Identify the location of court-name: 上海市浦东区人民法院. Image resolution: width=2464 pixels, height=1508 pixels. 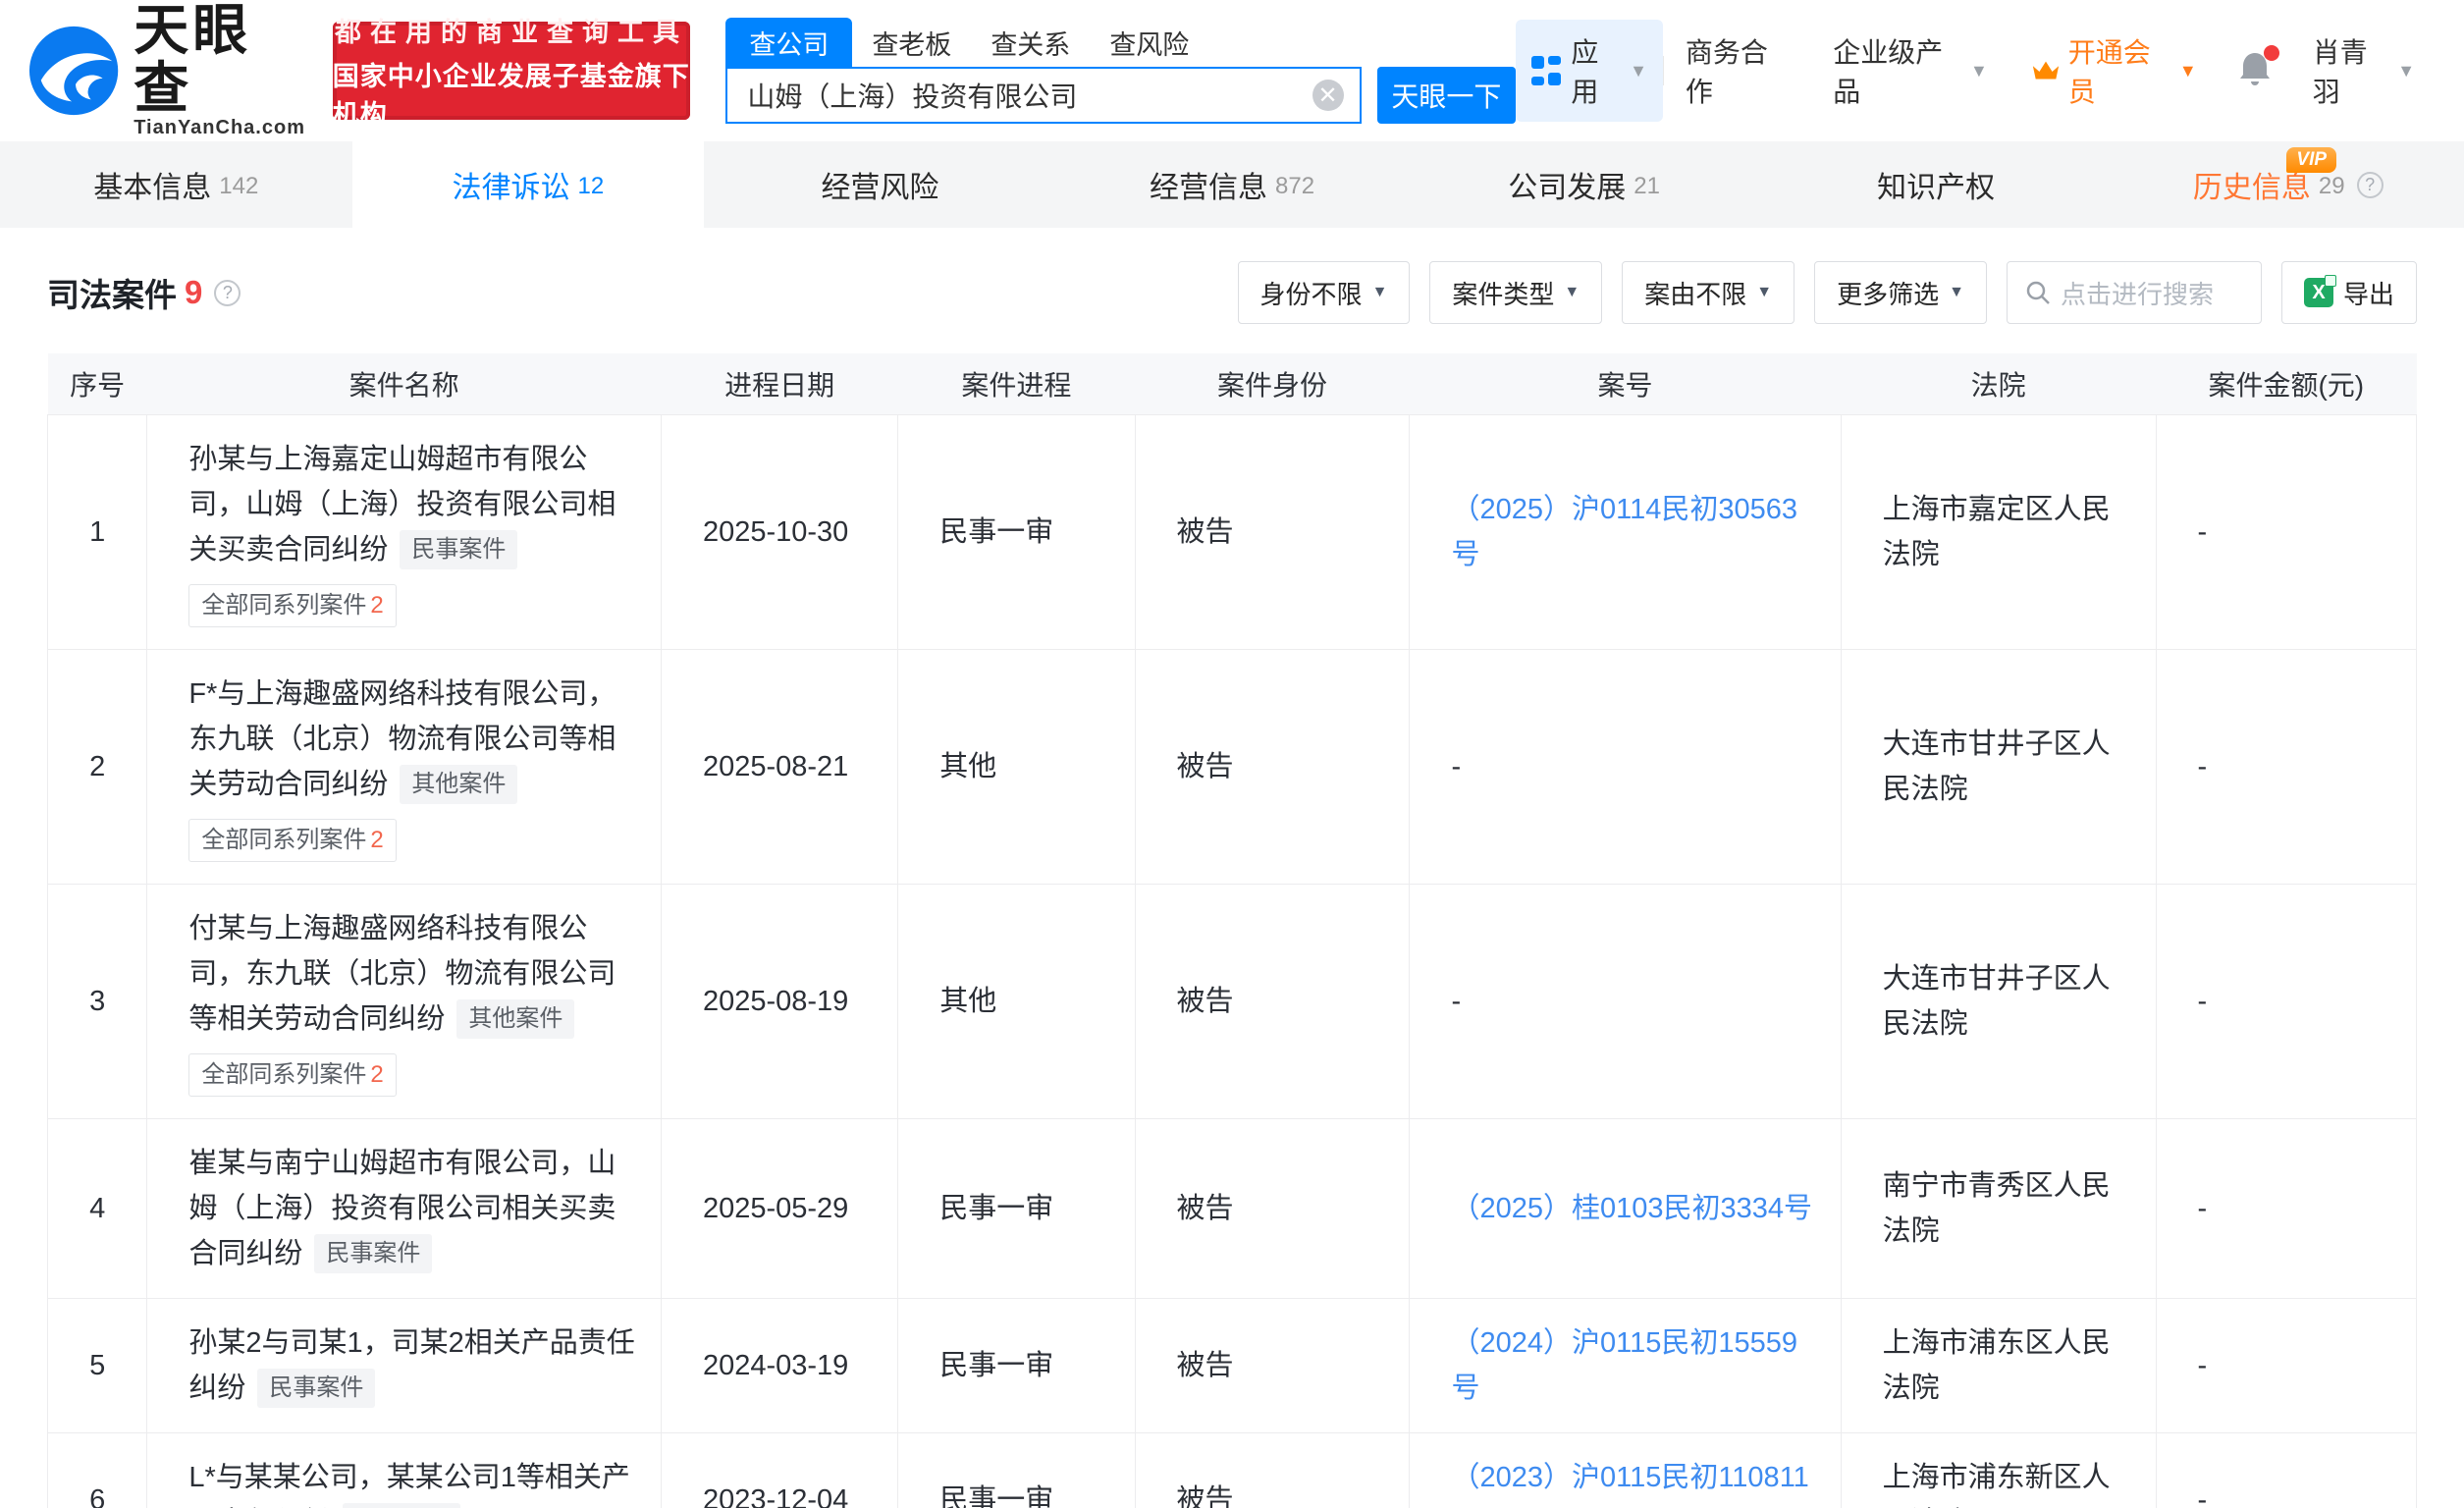
(1998, 1365).